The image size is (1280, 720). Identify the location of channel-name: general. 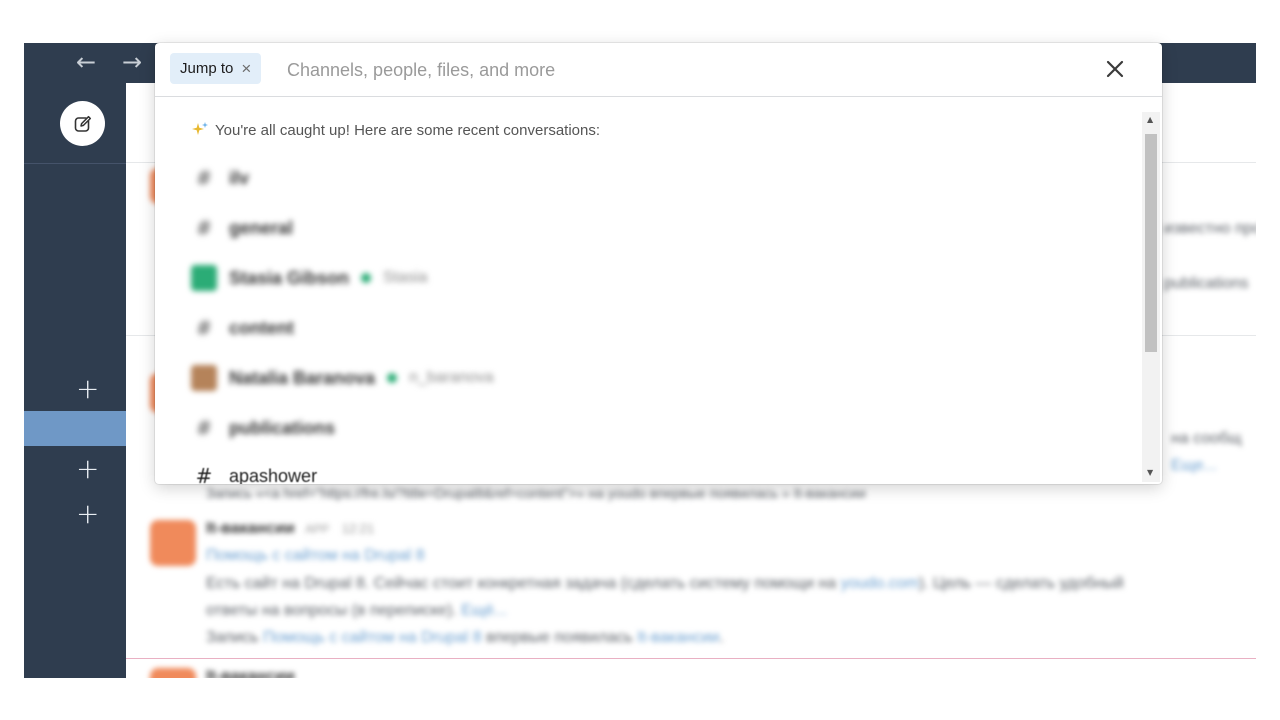
(261, 227).